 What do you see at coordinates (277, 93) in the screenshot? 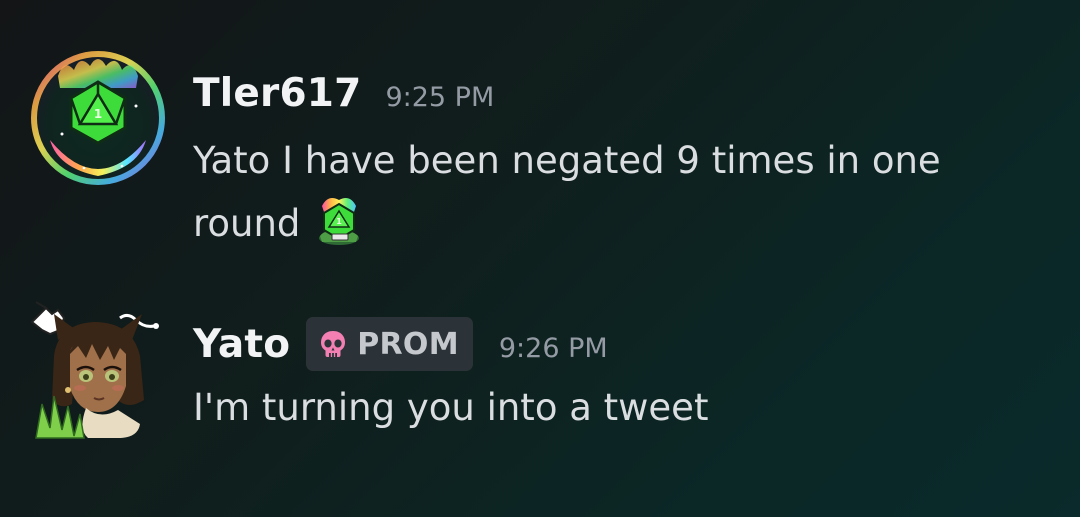
I see `username: Tler617` at bounding box center [277, 93].